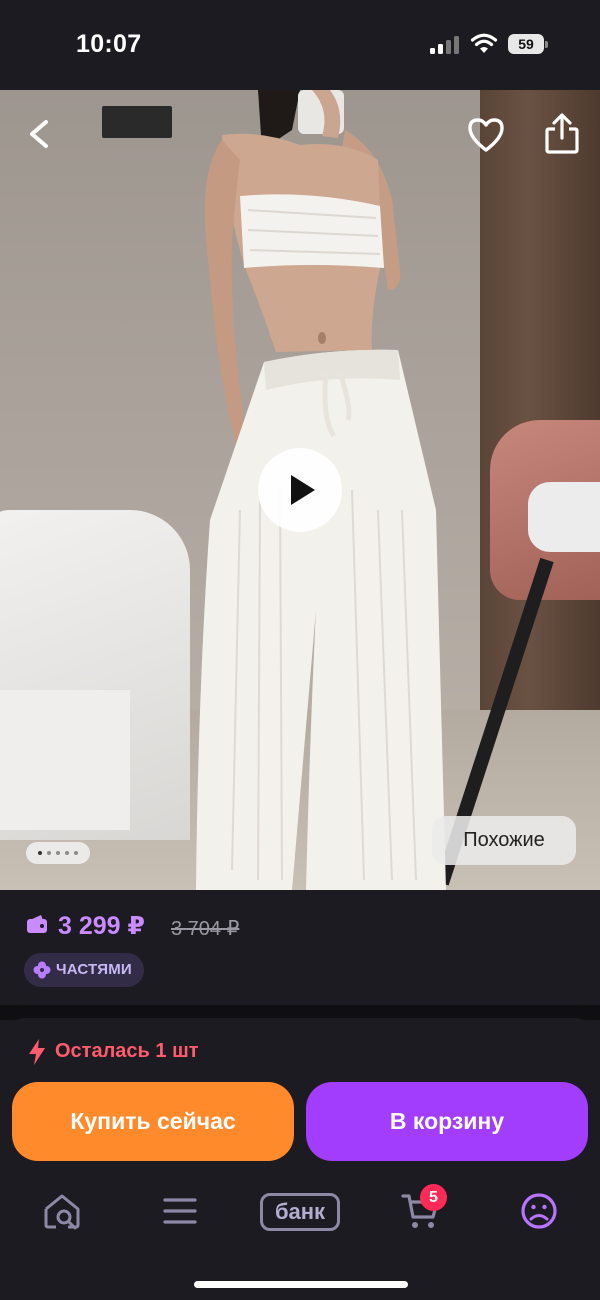  Describe the element at coordinates (40, 134) in the screenshot. I see `chevron-left-icon` at that location.